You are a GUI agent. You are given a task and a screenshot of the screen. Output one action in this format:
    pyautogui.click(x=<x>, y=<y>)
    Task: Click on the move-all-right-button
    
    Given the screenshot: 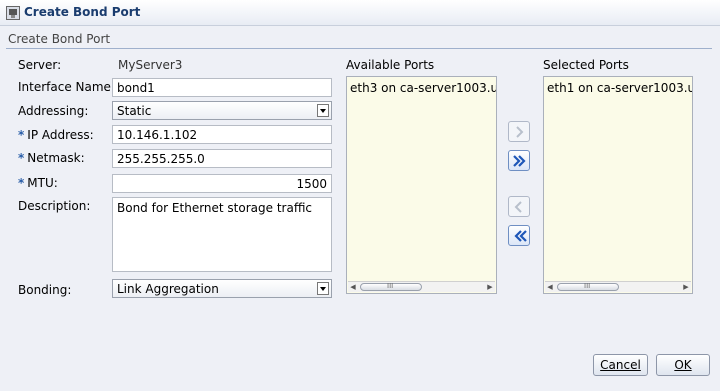 What is the action you would take?
    pyautogui.click(x=519, y=160)
    